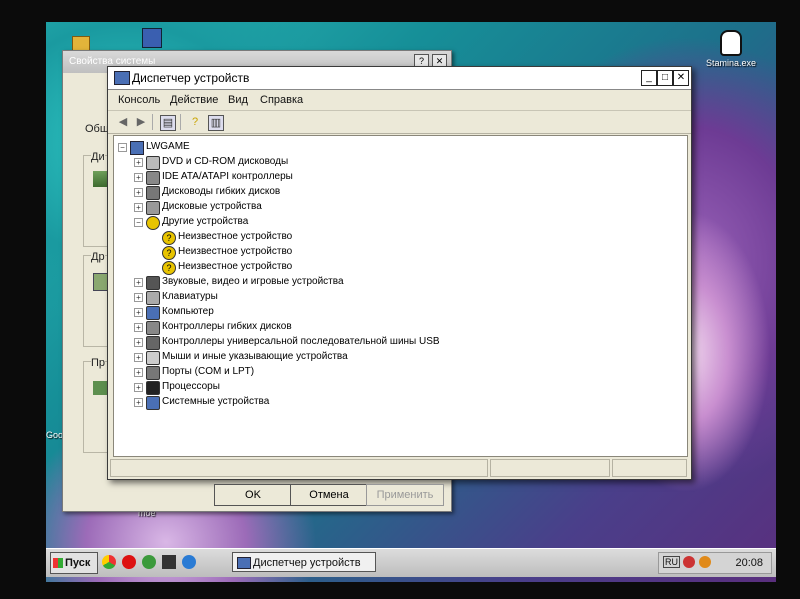 The height and width of the screenshot is (599, 800). Describe the element at coordinates (227, 176) in the screenshot. I see `tree-category-label: IDE ATA/ATAPI контроллеры` at that location.